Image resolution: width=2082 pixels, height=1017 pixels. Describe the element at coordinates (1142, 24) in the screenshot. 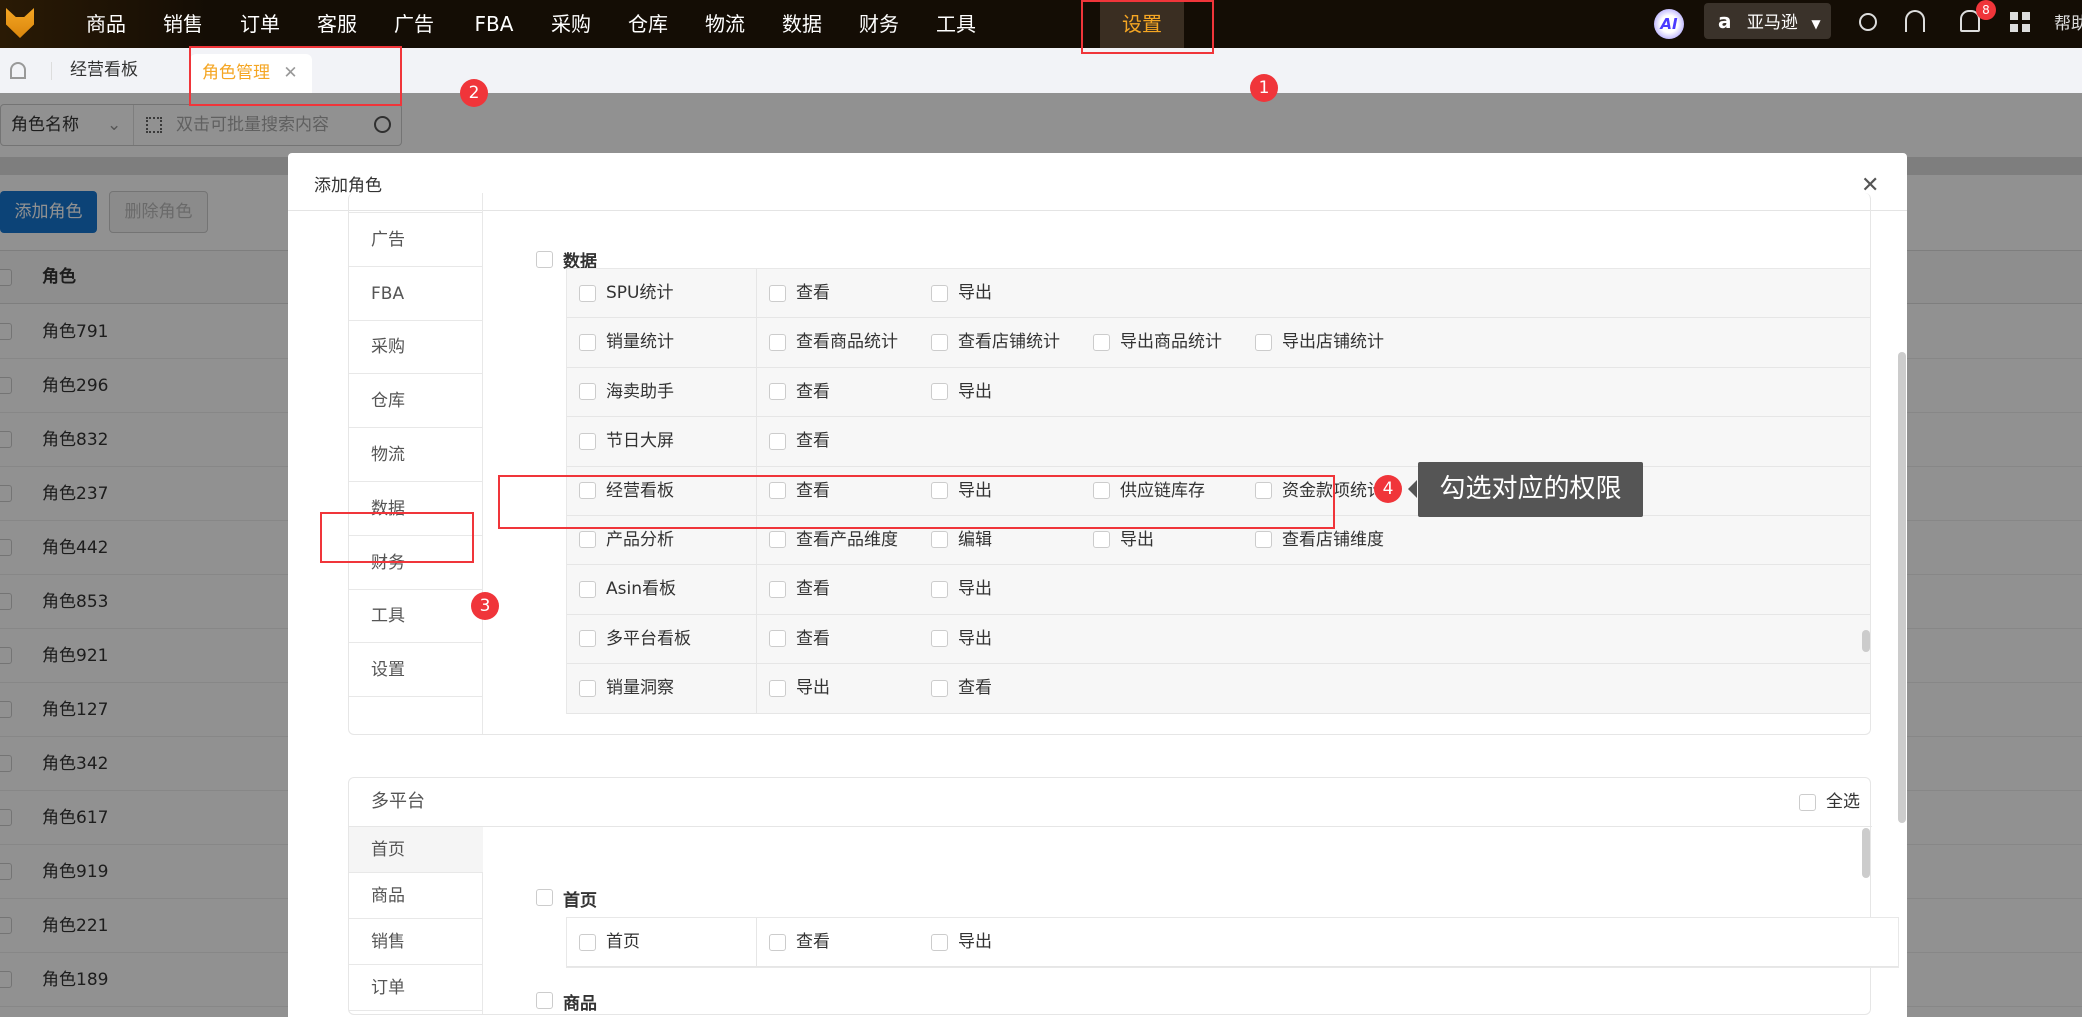

I see `nav-item: 设置` at that location.